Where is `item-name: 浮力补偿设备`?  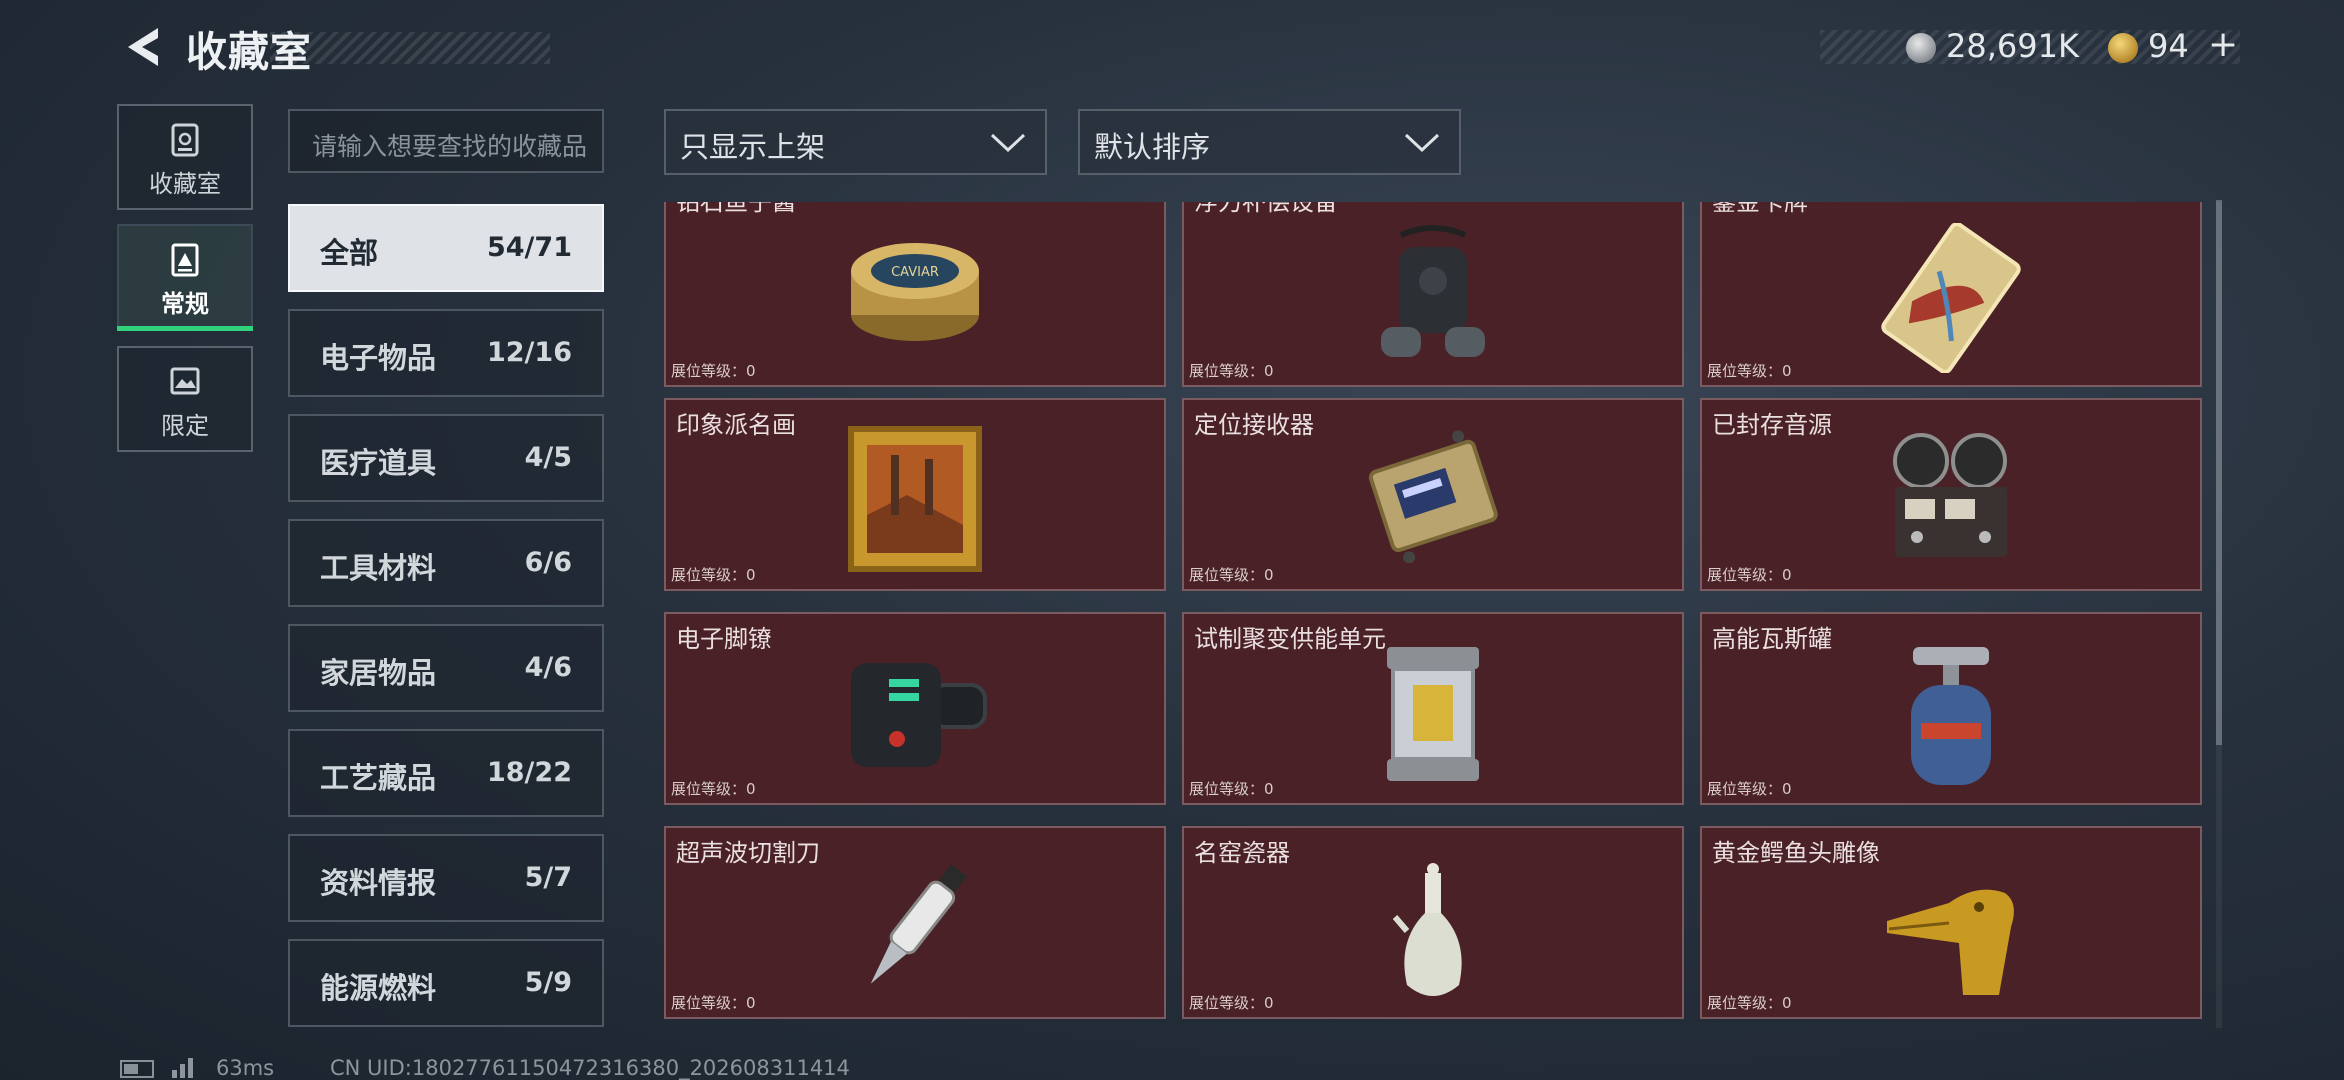 item-name: 浮力补偿设备 is located at coordinates (1266, 209).